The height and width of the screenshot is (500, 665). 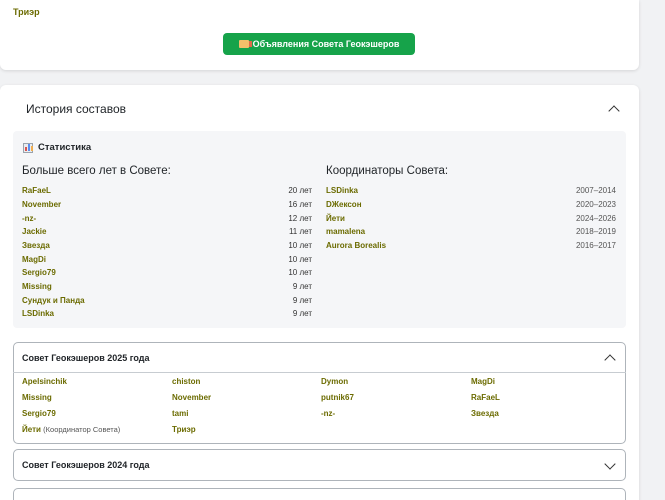 I want to click on megaphone-icon, so click(x=245, y=44).